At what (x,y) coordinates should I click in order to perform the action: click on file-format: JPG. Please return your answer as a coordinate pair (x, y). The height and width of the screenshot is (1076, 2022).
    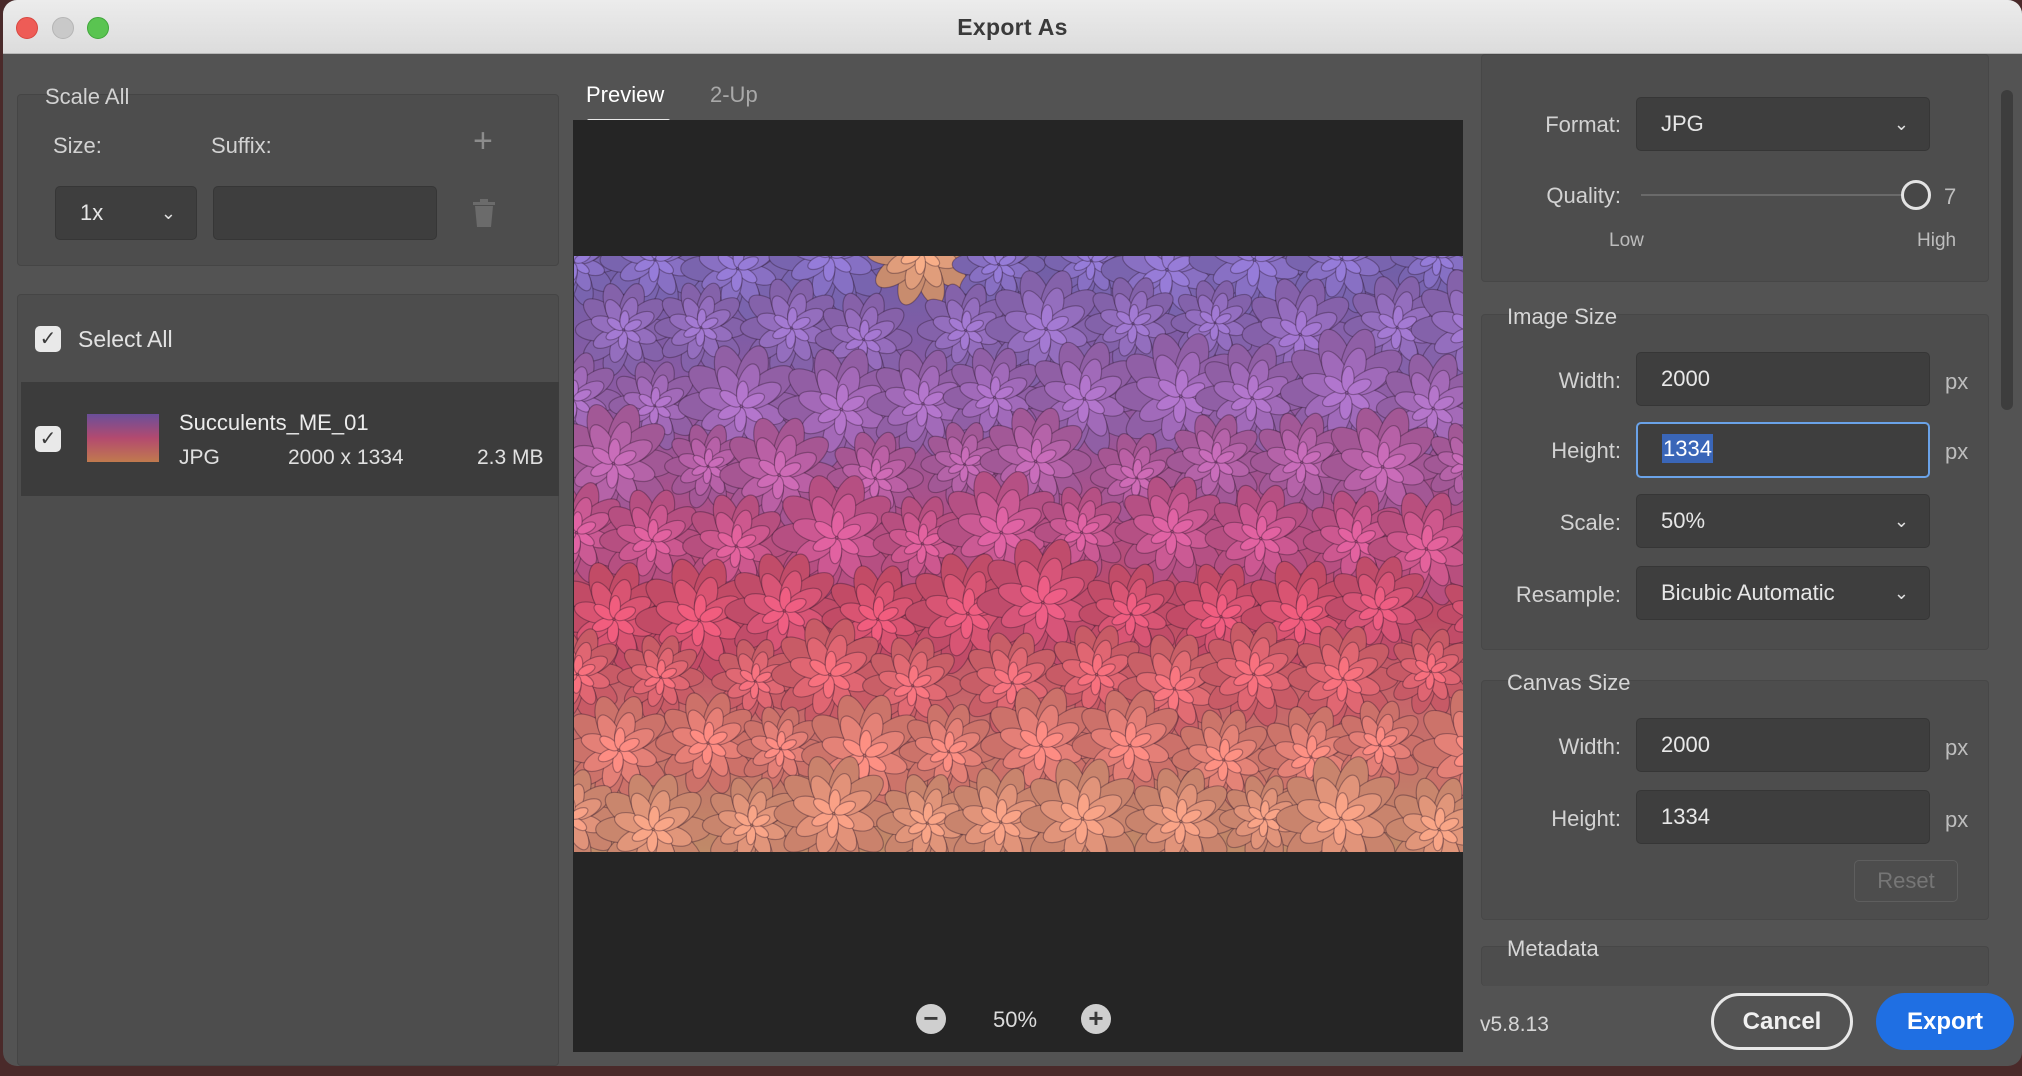
    Looking at the image, I should click on (199, 457).